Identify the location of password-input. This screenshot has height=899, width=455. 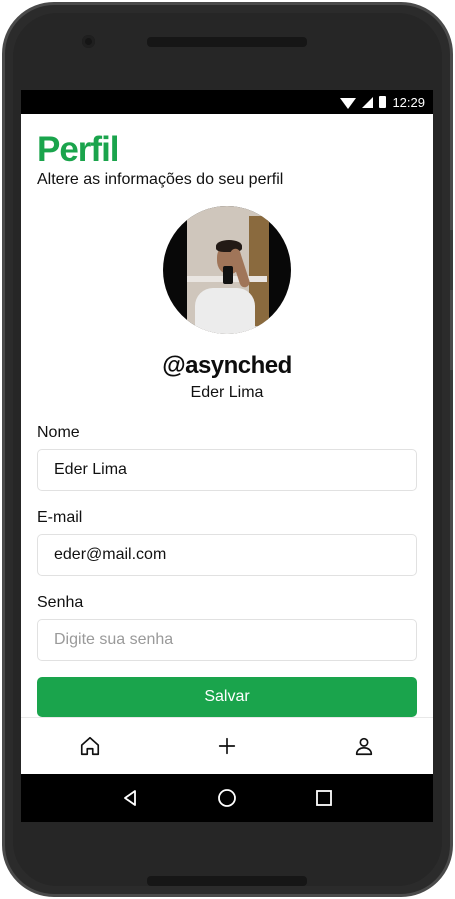
(227, 640).